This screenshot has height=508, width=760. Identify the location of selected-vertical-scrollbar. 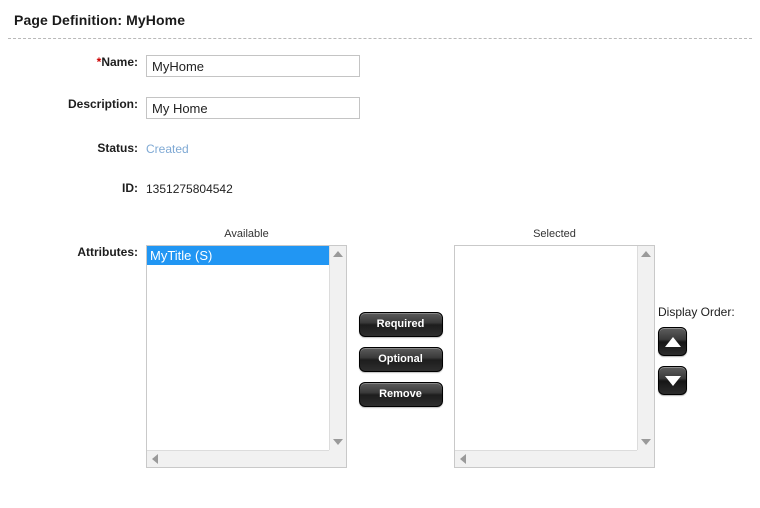
(645, 348).